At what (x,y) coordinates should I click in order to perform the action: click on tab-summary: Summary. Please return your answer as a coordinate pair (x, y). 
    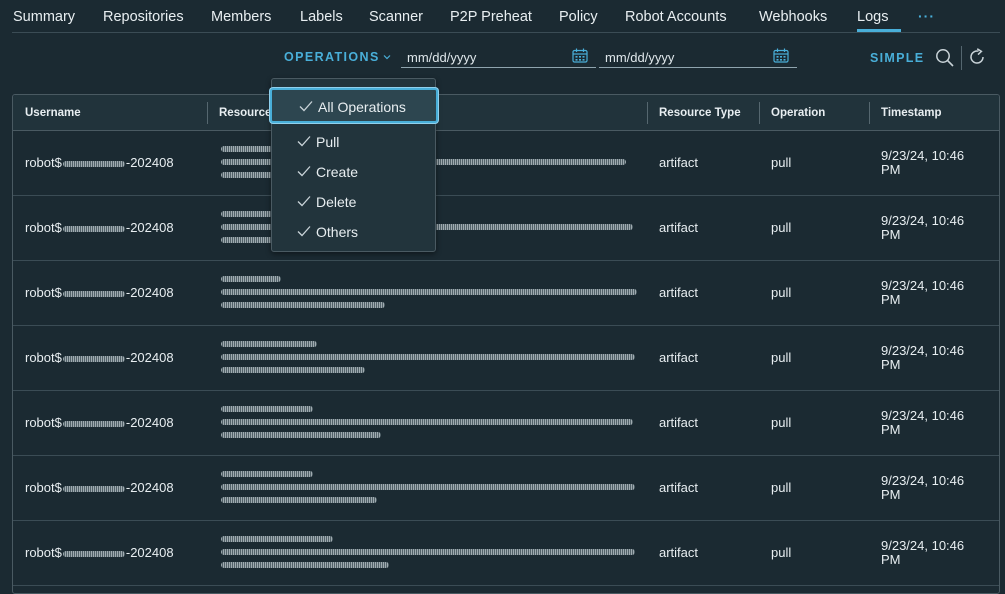
    Looking at the image, I should click on (44, 17).